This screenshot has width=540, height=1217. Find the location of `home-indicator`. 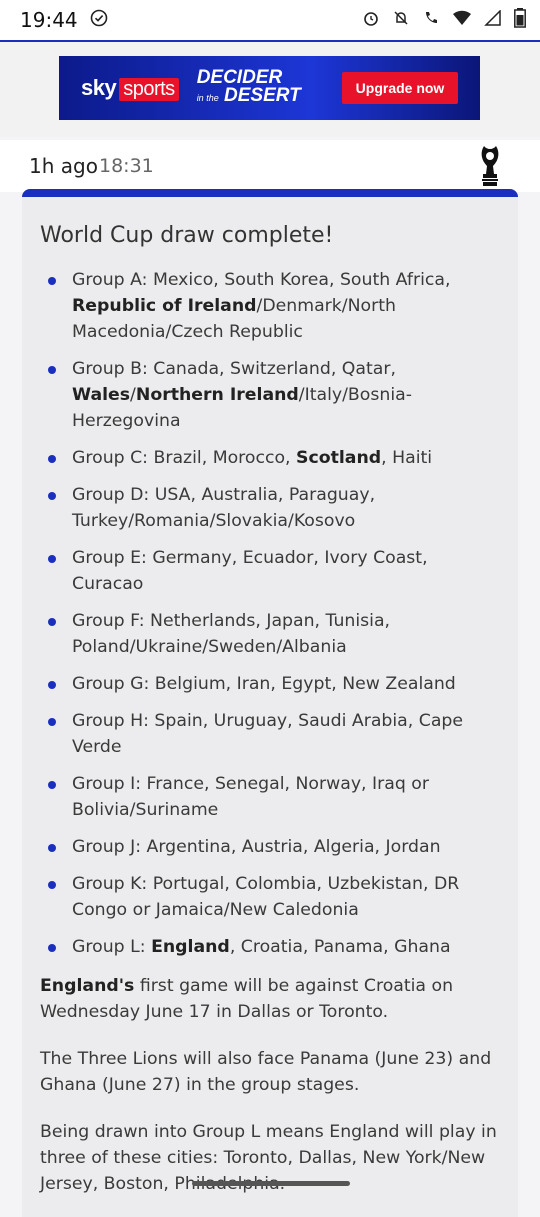

home-indicator is located at coordinates (271, 1183).